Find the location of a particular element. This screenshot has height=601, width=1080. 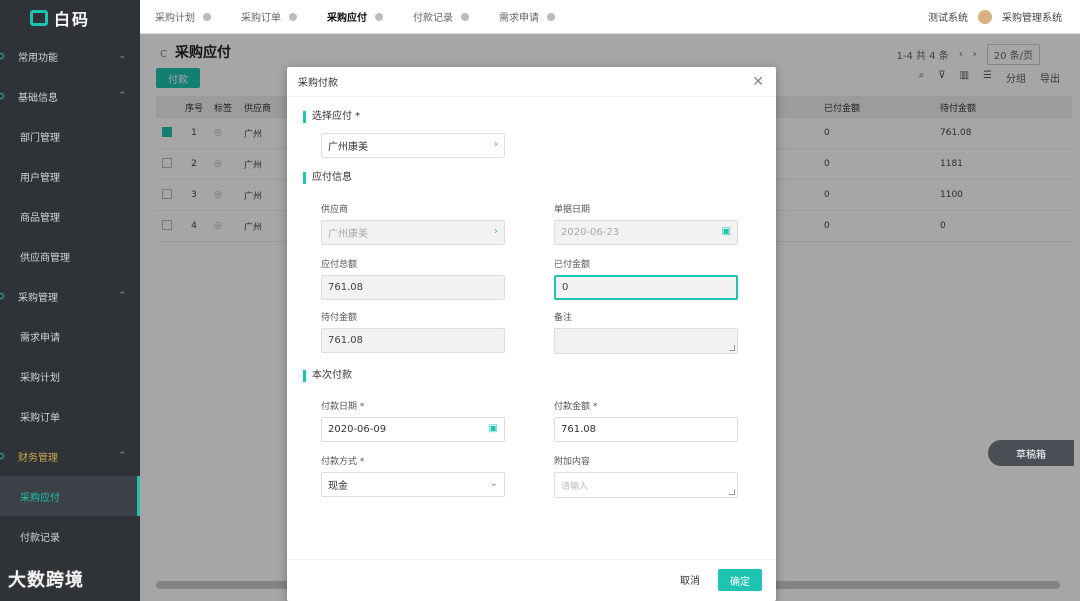

tabs: 采购计划 采购订单 采购应付 付款记录 需求申请 is located at coordinates (355, 17).